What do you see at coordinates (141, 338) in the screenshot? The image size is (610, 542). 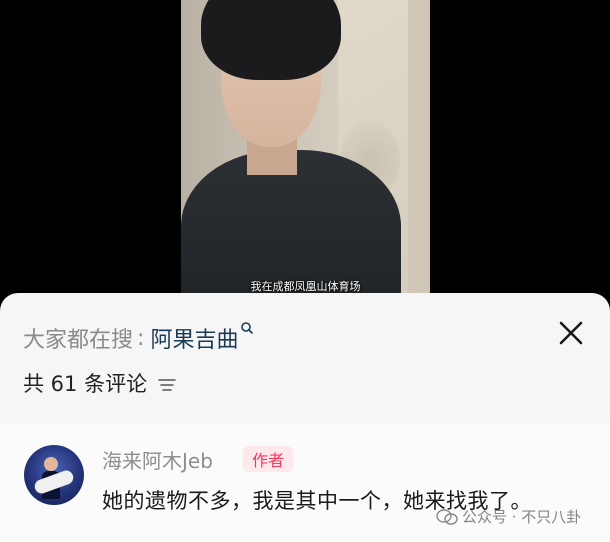 I see `trending-search-colon: :` at bounding box center [141, 338].